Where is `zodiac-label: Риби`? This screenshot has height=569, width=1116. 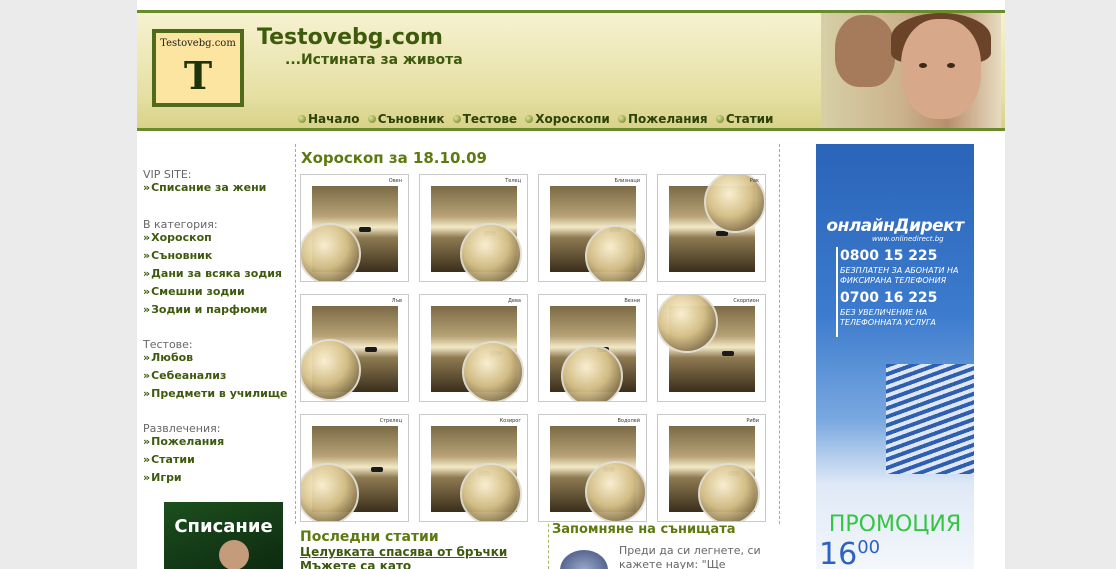
zodiac-label: Риби is located at coordinates (752, 421).